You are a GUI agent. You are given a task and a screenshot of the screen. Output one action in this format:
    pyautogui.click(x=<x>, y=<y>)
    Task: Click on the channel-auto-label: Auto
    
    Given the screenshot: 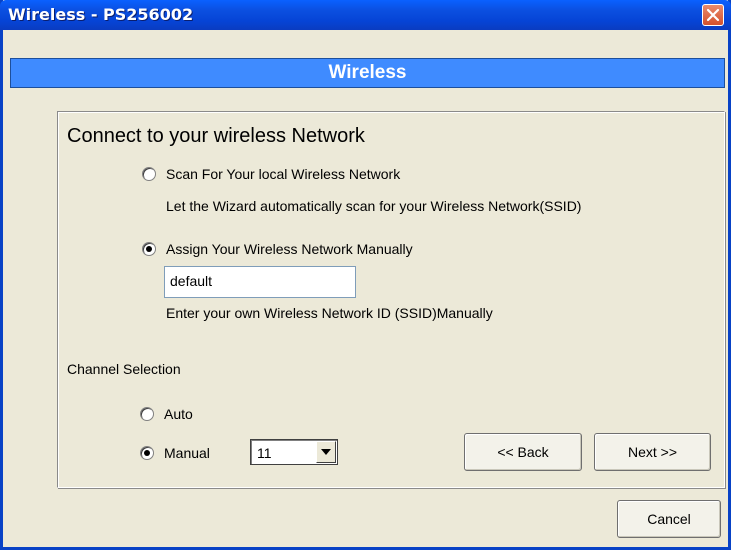 What is the action you would take?
    pyautogui.click(x=178, y=414)
    